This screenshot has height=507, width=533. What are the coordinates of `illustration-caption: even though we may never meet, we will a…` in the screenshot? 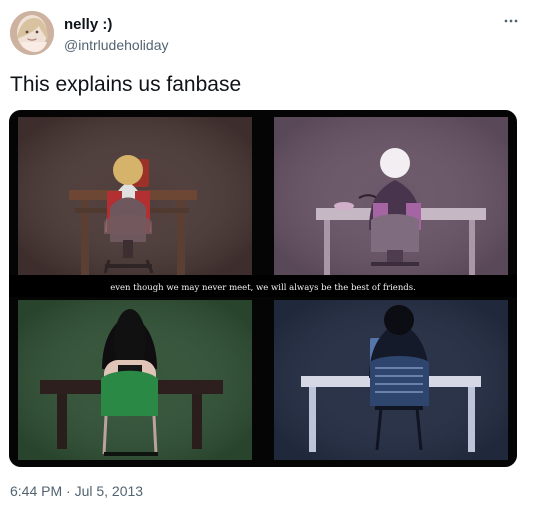 It's located at (263, 288).